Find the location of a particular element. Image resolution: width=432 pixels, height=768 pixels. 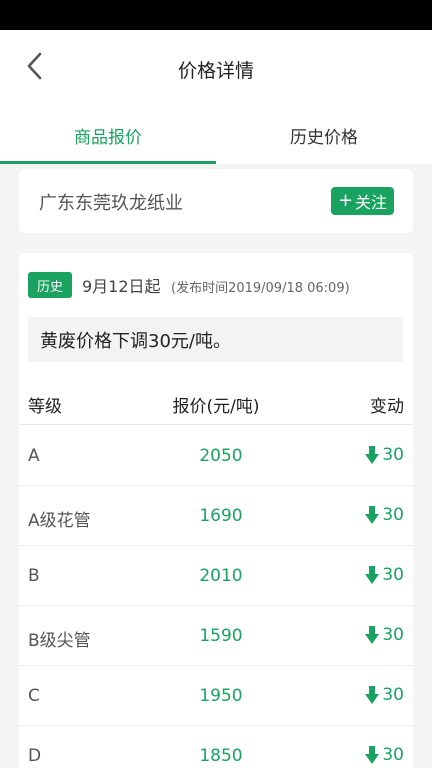

row-price: 1950 is located at coordinates (221, 696).